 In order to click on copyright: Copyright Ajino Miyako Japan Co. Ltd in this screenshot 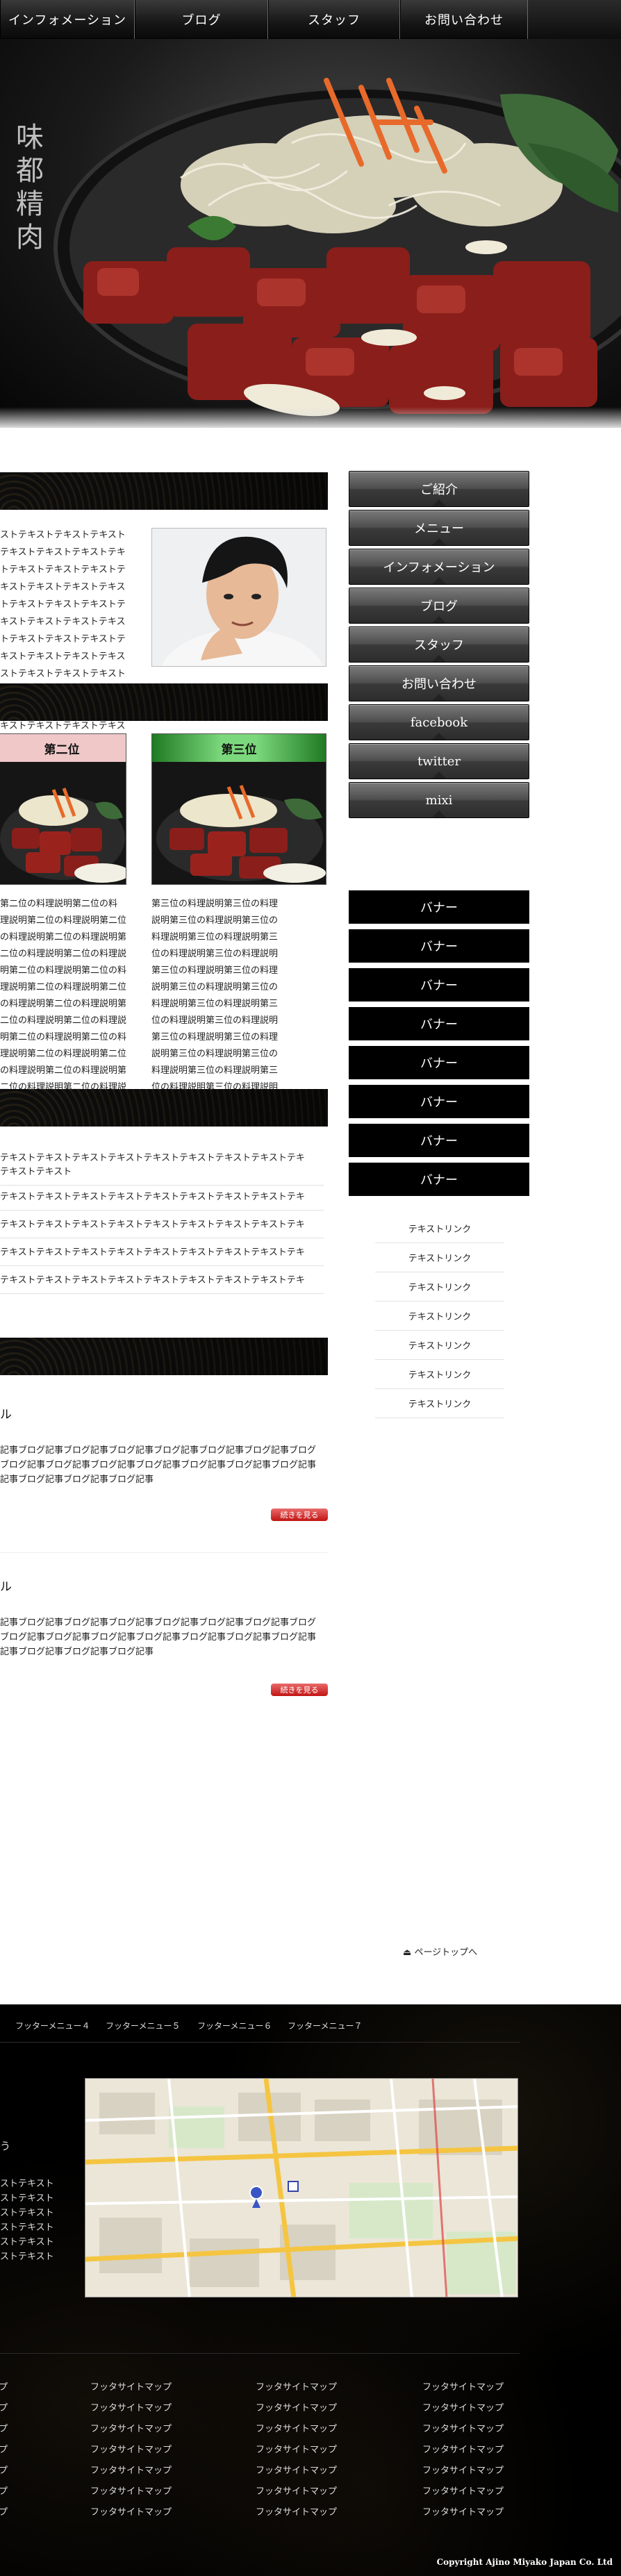, I will do `click(524, 2562)`.